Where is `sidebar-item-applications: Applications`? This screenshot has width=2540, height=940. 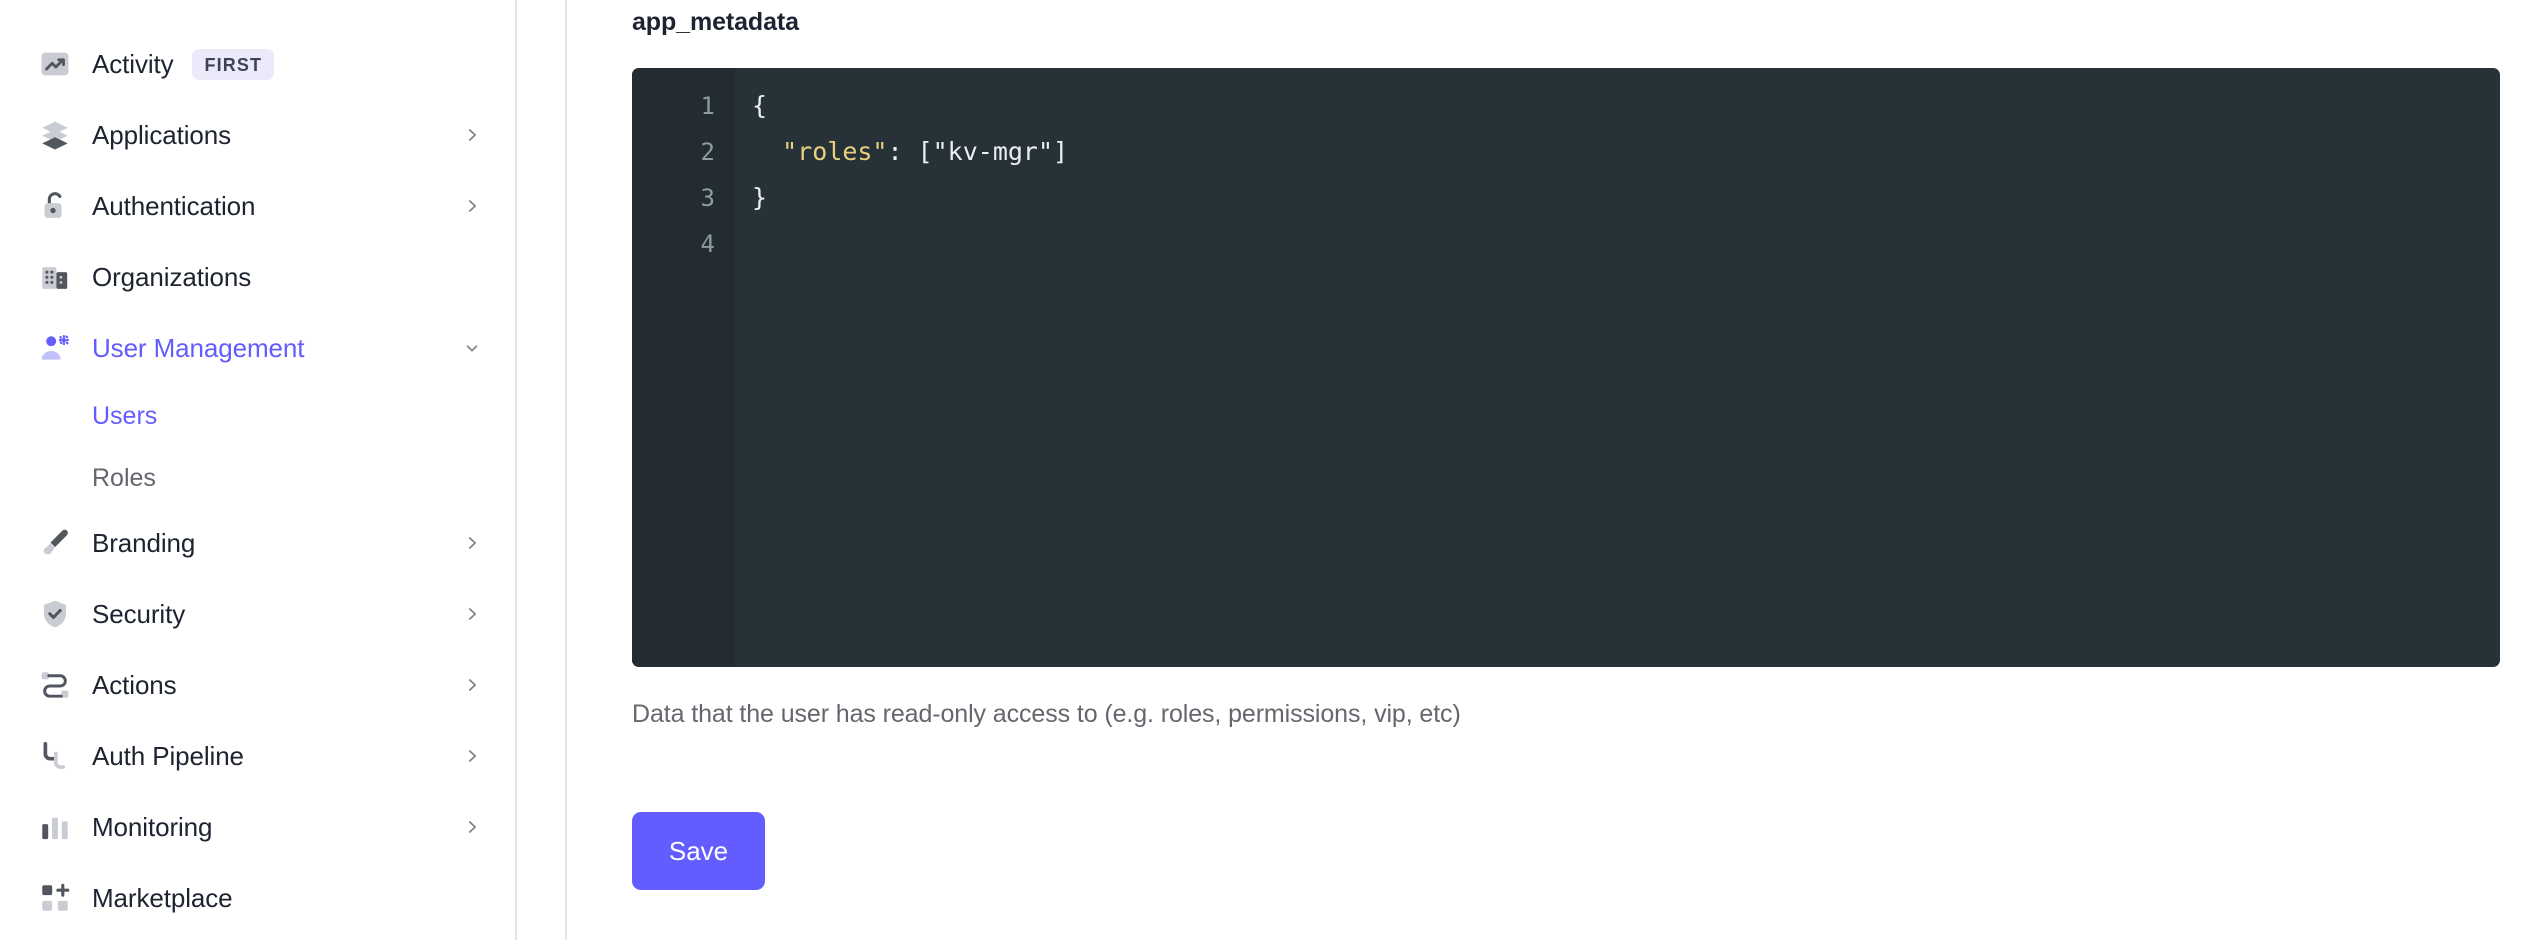 sidebar-item-applications: Applications is located at coordinates (257, 135).